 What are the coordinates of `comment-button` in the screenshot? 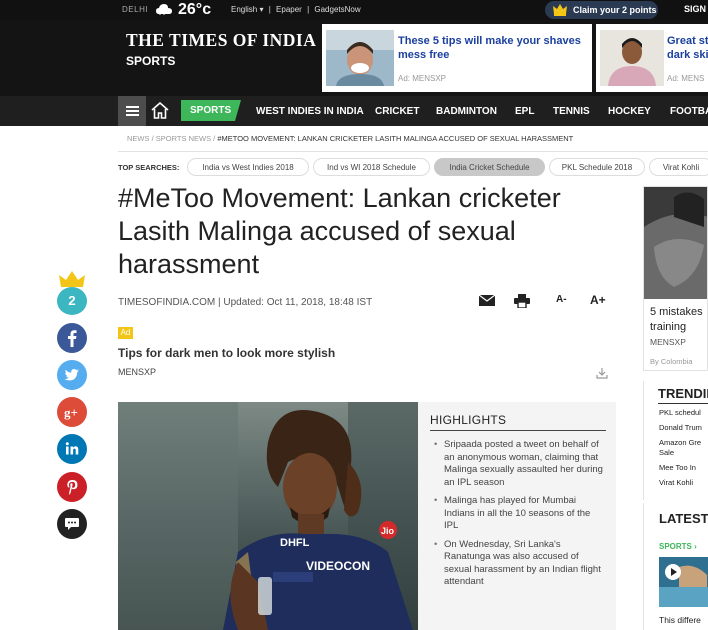 It's located at (72, 524).